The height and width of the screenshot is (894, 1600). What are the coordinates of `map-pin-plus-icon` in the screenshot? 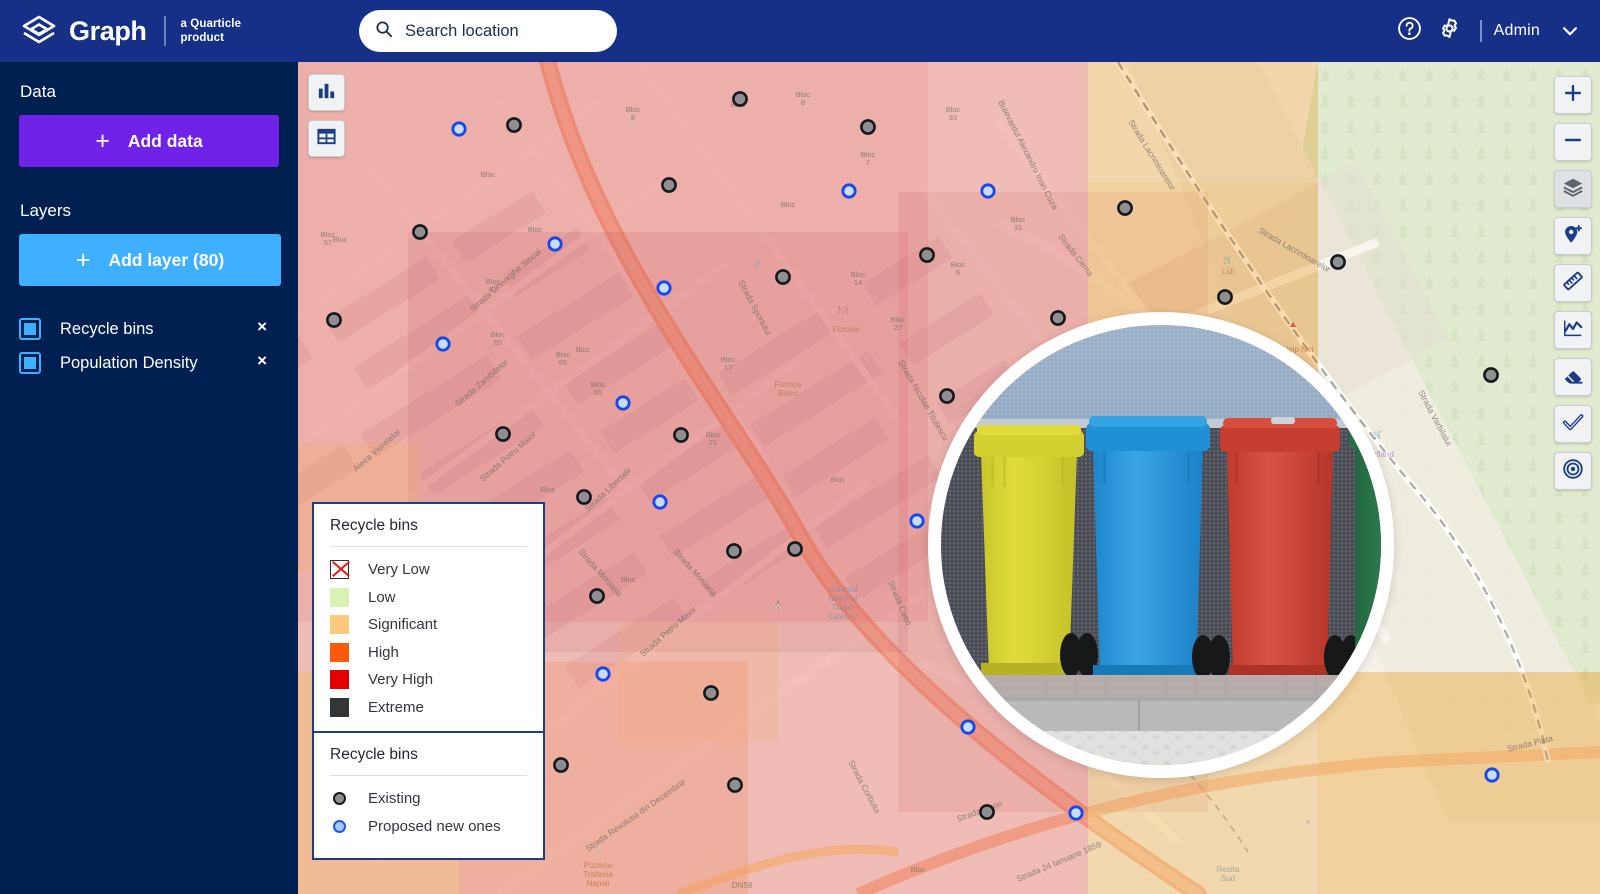 It's located at (1573, 236).